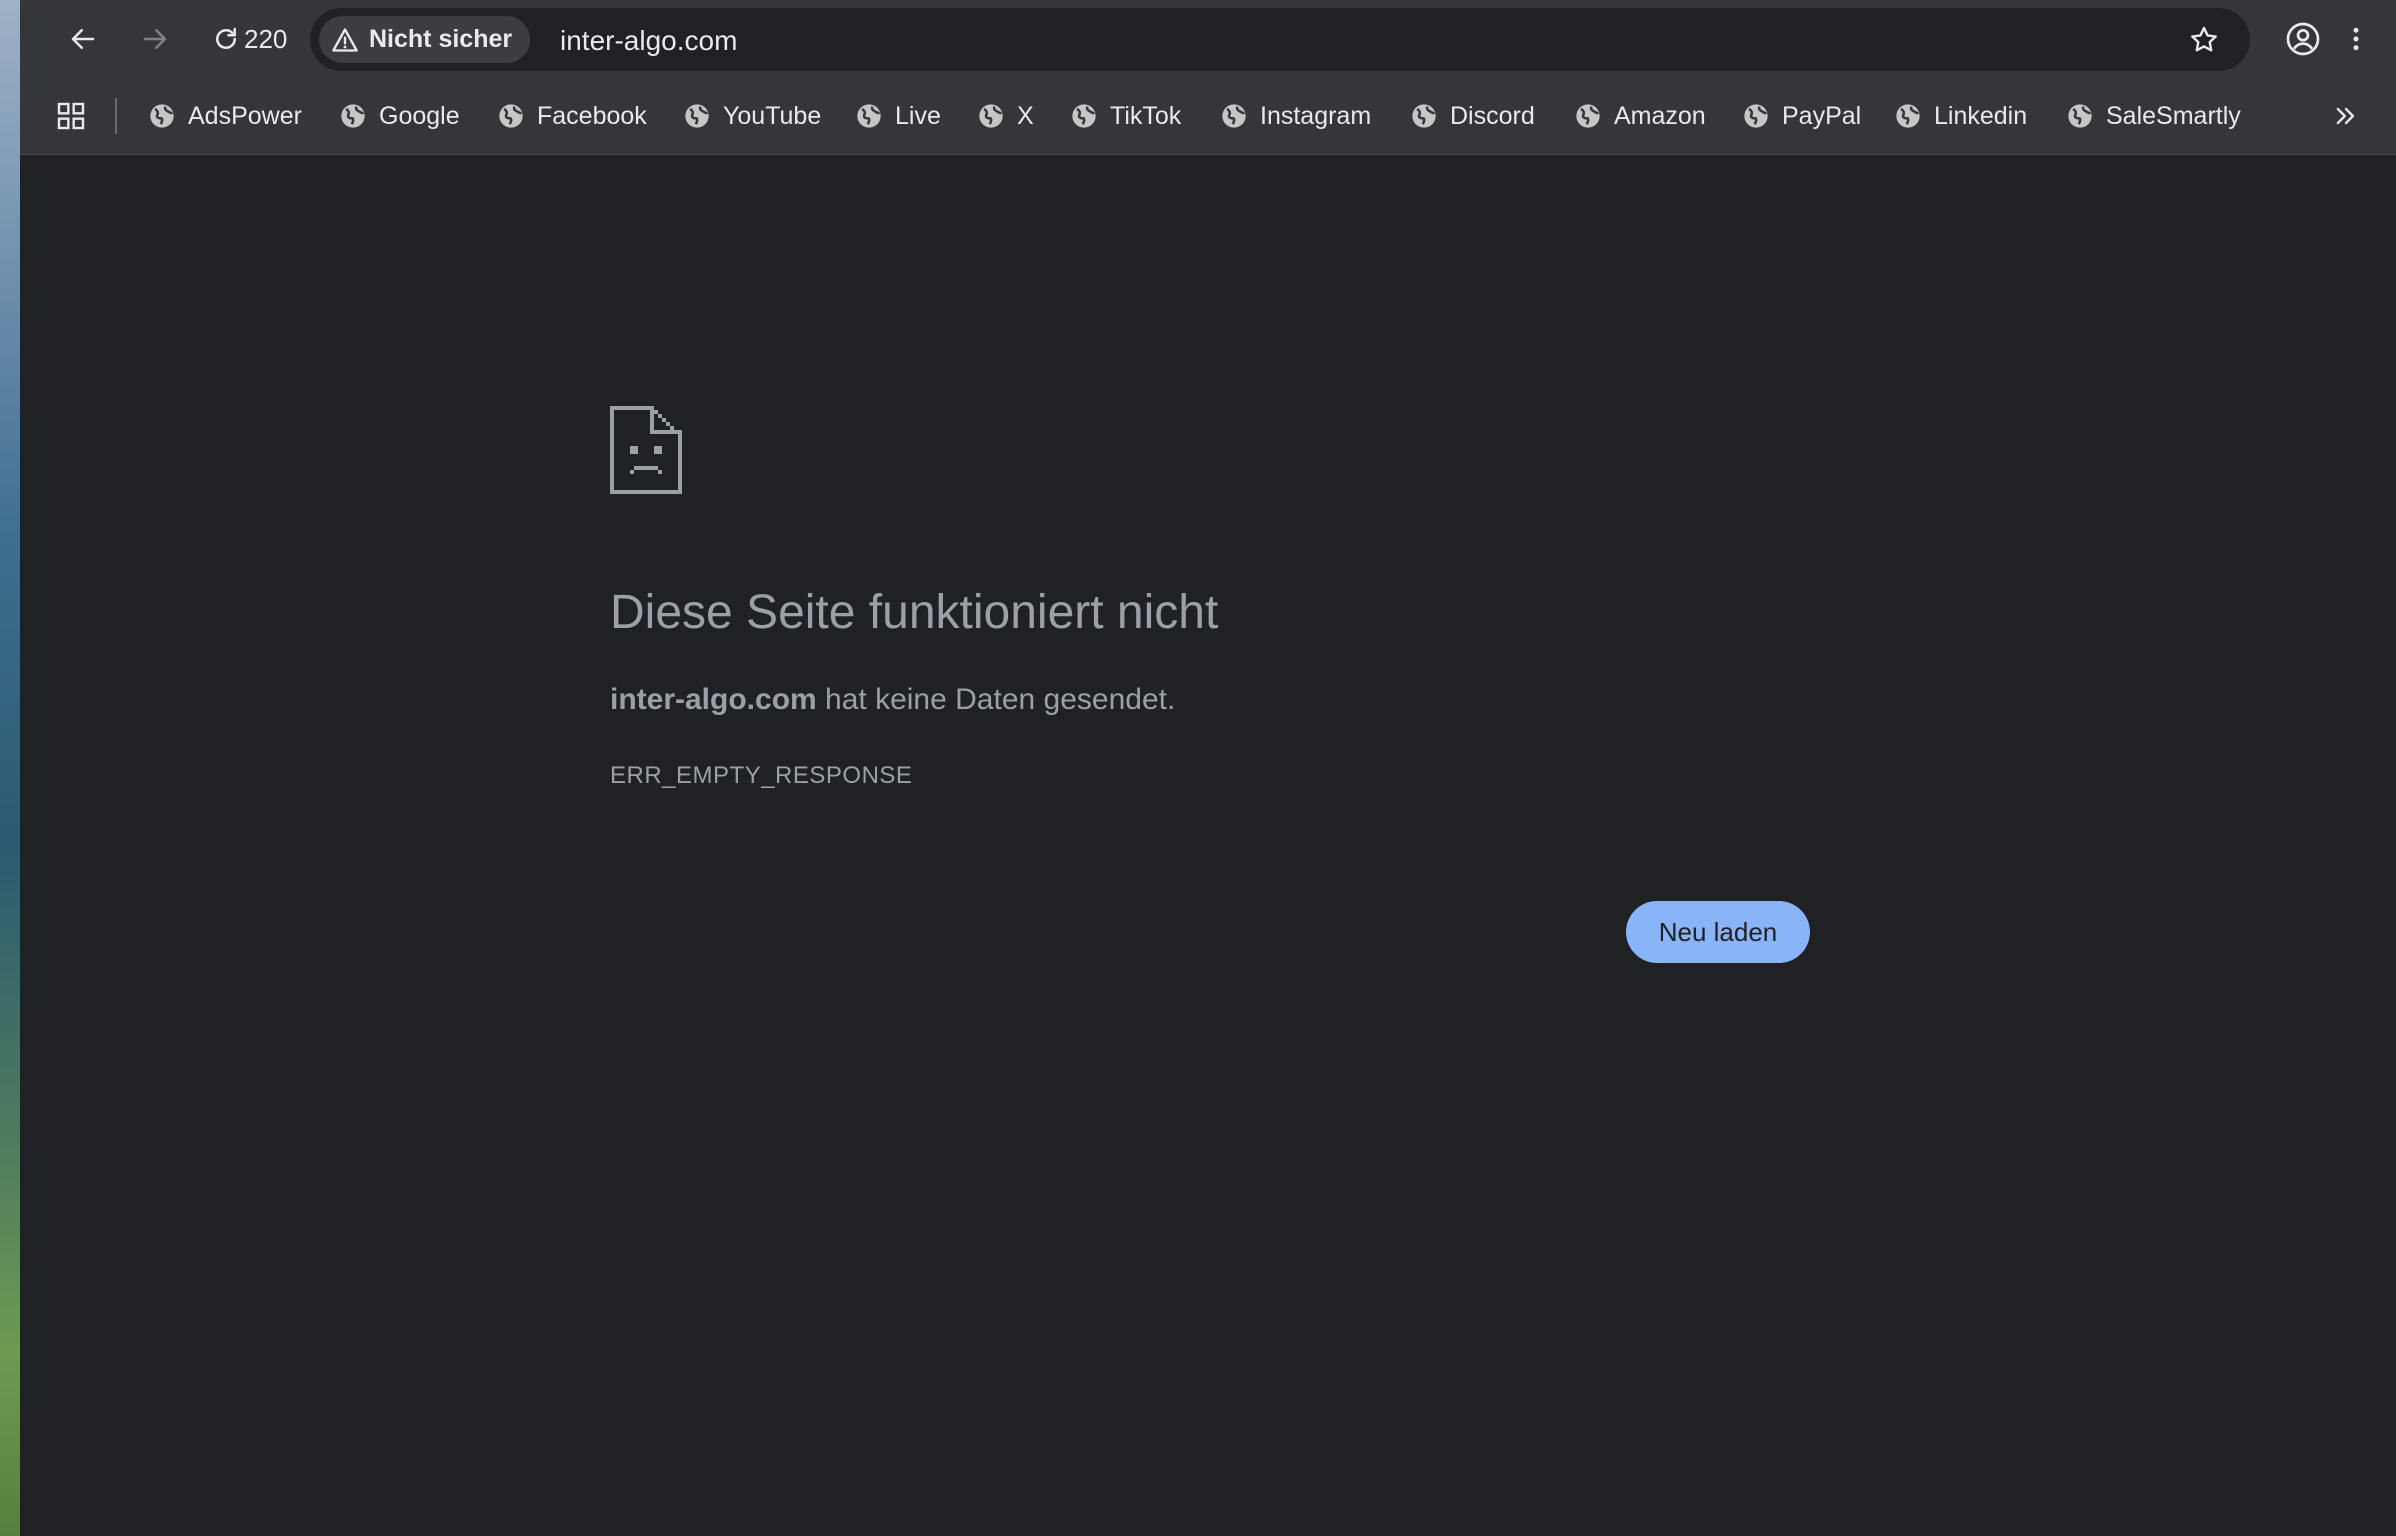 The height and width of the screenshot is (1536, 2396). I want to click on bookmark-label: Linkedin, so click(1981, 115).